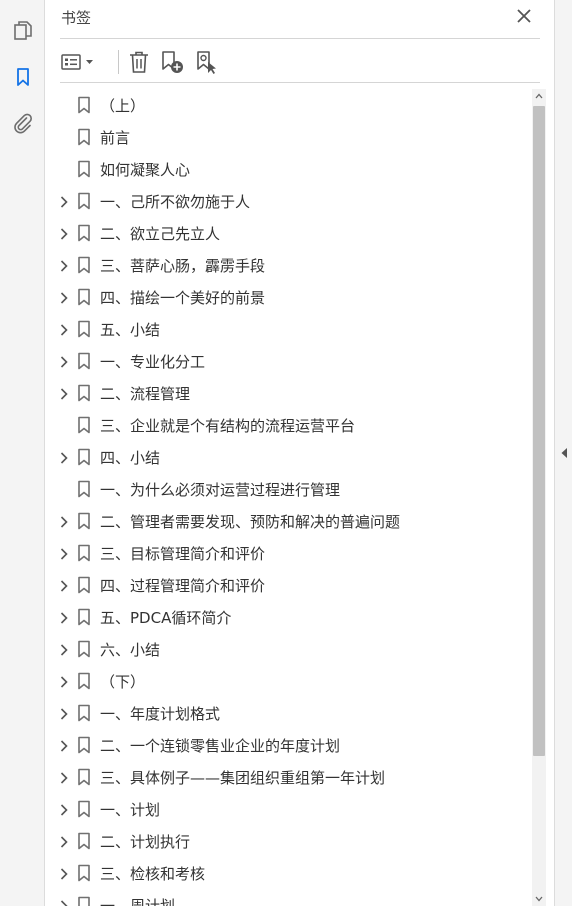 This screenshot has width=572, height=906. Describe the element at coordinates (288, 809) in the screenshot. I see `bookmark-item: 一、计划` at that location.